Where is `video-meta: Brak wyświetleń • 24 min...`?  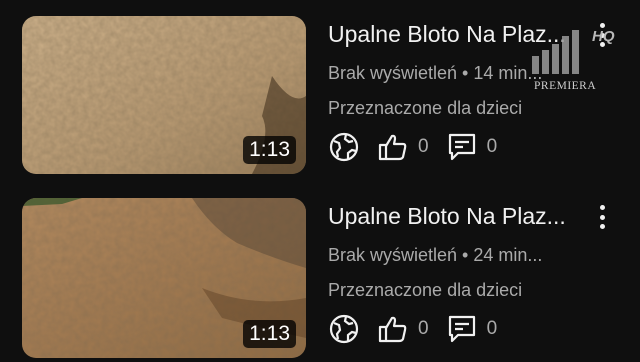
video-meta: Brak wyświetleń • 24 min... is located at coordinates (435, 255).